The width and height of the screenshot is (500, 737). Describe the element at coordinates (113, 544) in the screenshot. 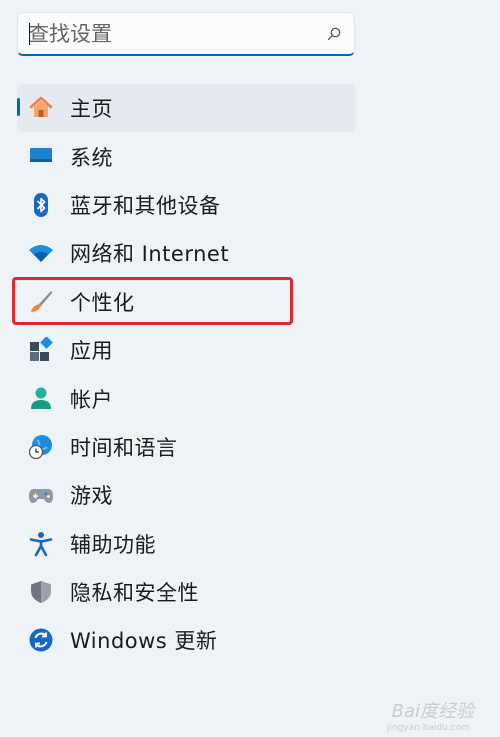

I see `nav-item-label: 辅助功能` at that location.